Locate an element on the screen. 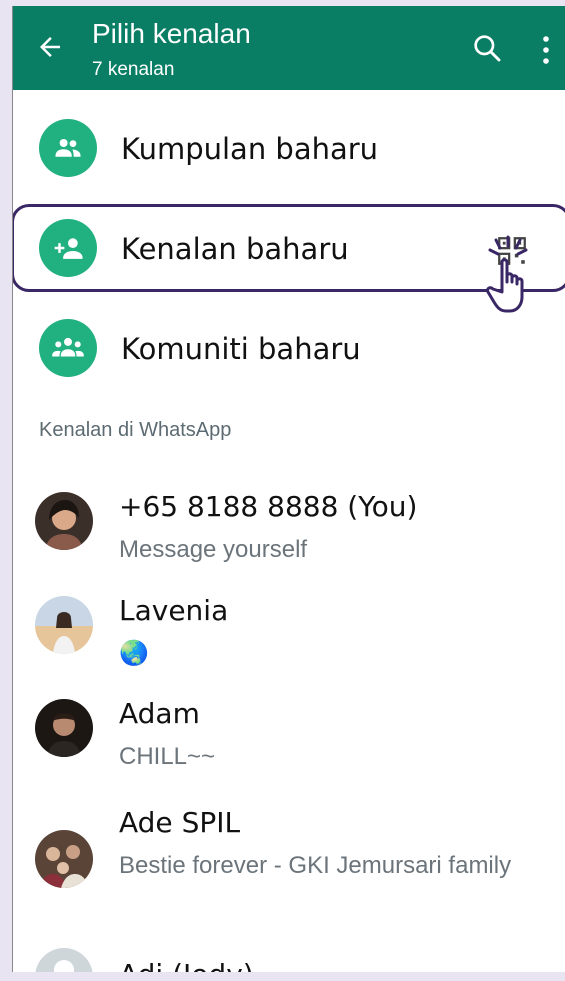 The height and width of the screenshot is (981, 565). contact-name: Lavenia is located at coordinates (174, 610).